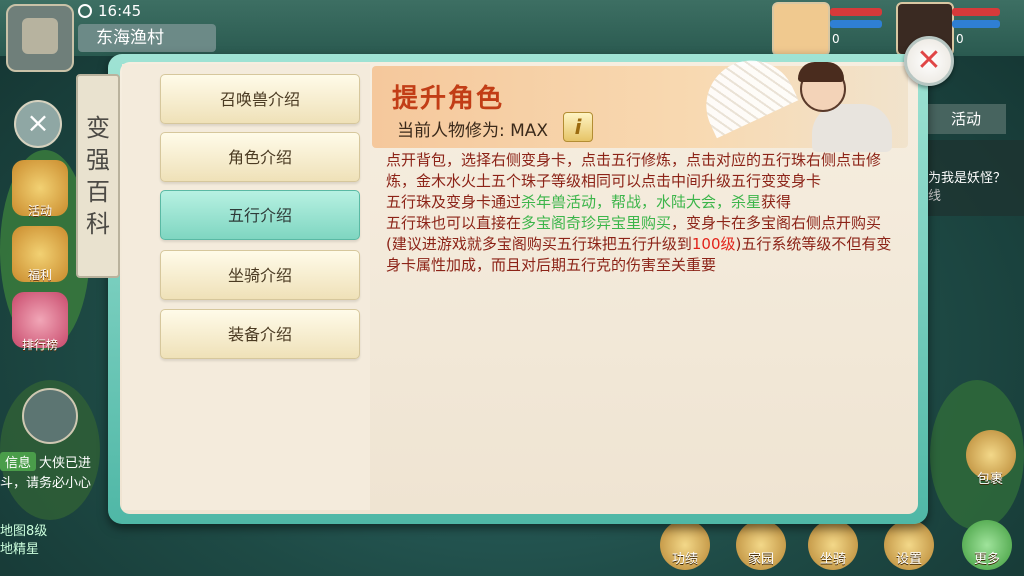 The image size is (1024, 576). I want to click on clock-time: 16:45, so click(120, 11).